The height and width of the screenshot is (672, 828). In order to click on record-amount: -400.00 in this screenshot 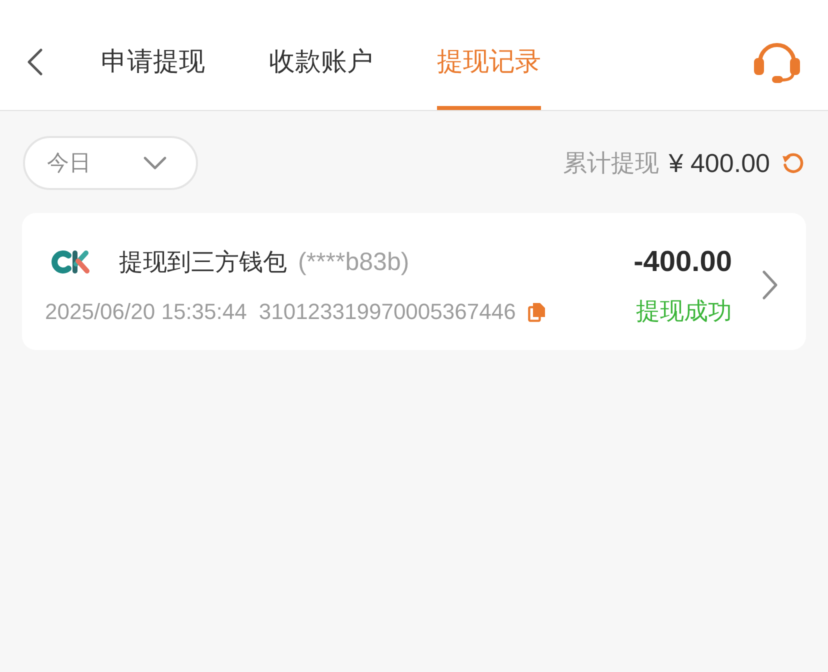, I will do `click(683, 262)`.